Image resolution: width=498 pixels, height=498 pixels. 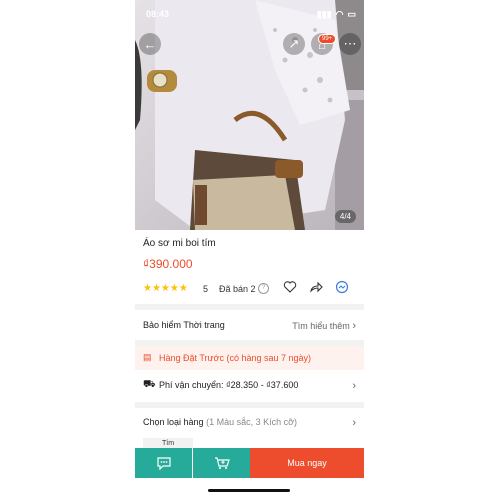 I want to click on image-counter: 4/4, so click(x=345, y=216).